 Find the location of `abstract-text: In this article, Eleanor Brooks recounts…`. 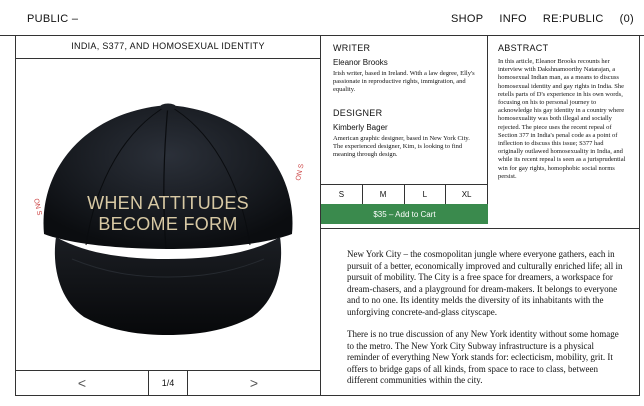

abstract-text: In this article, Eleanor Brooks recounts… is located at coordinates (562, 119).